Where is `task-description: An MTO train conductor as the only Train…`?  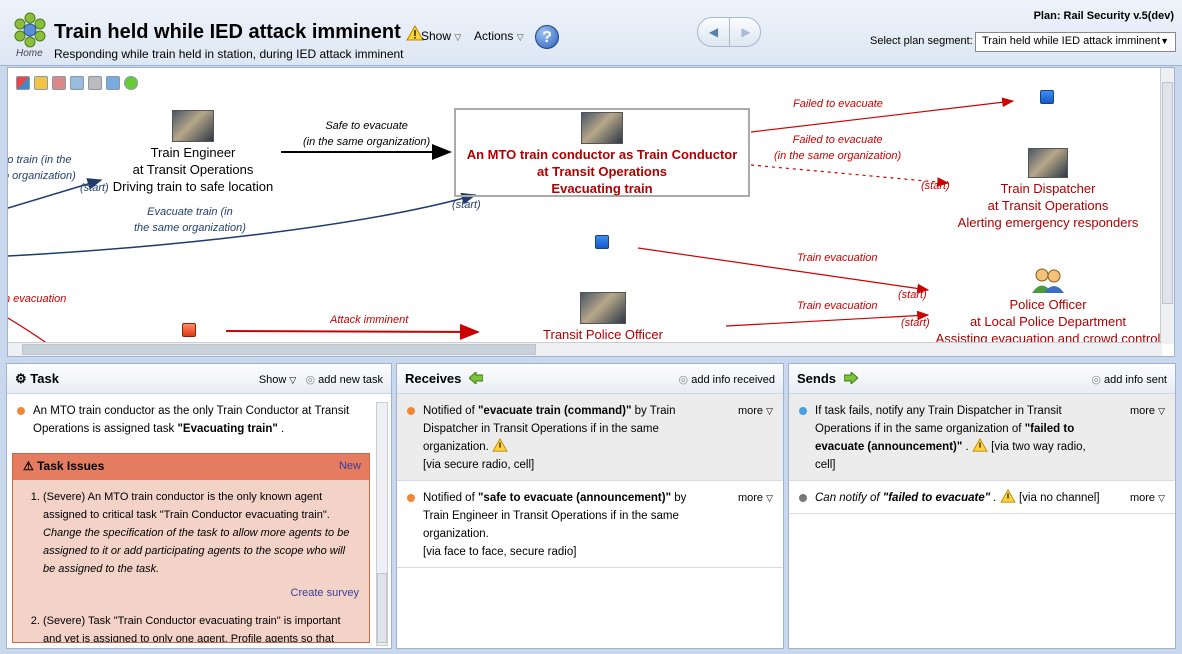
task-description: An MTO train conductor as the only Train… is located at coordinates (199, 419).